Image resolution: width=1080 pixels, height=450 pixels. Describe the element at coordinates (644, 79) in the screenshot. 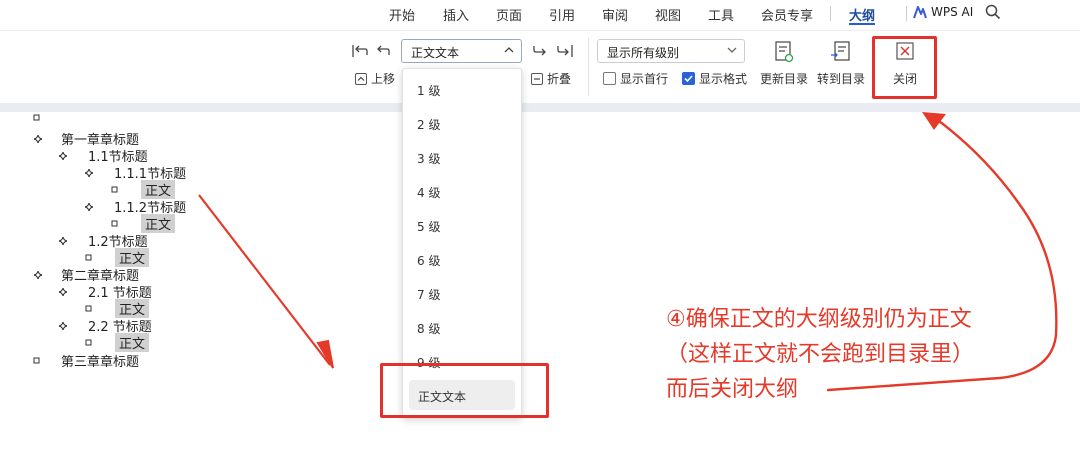

I see `show-first-line-label: 显示首行` at that location.